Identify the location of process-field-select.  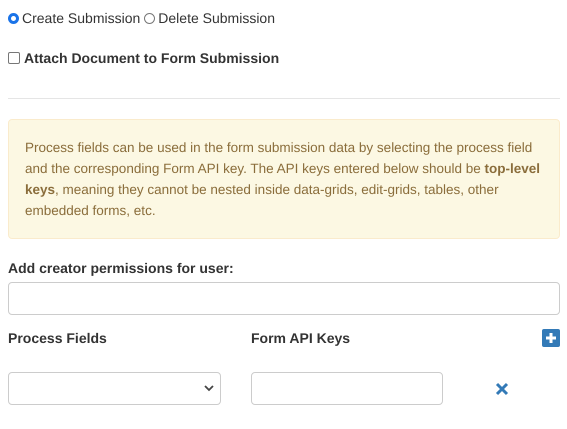
(114, 388).